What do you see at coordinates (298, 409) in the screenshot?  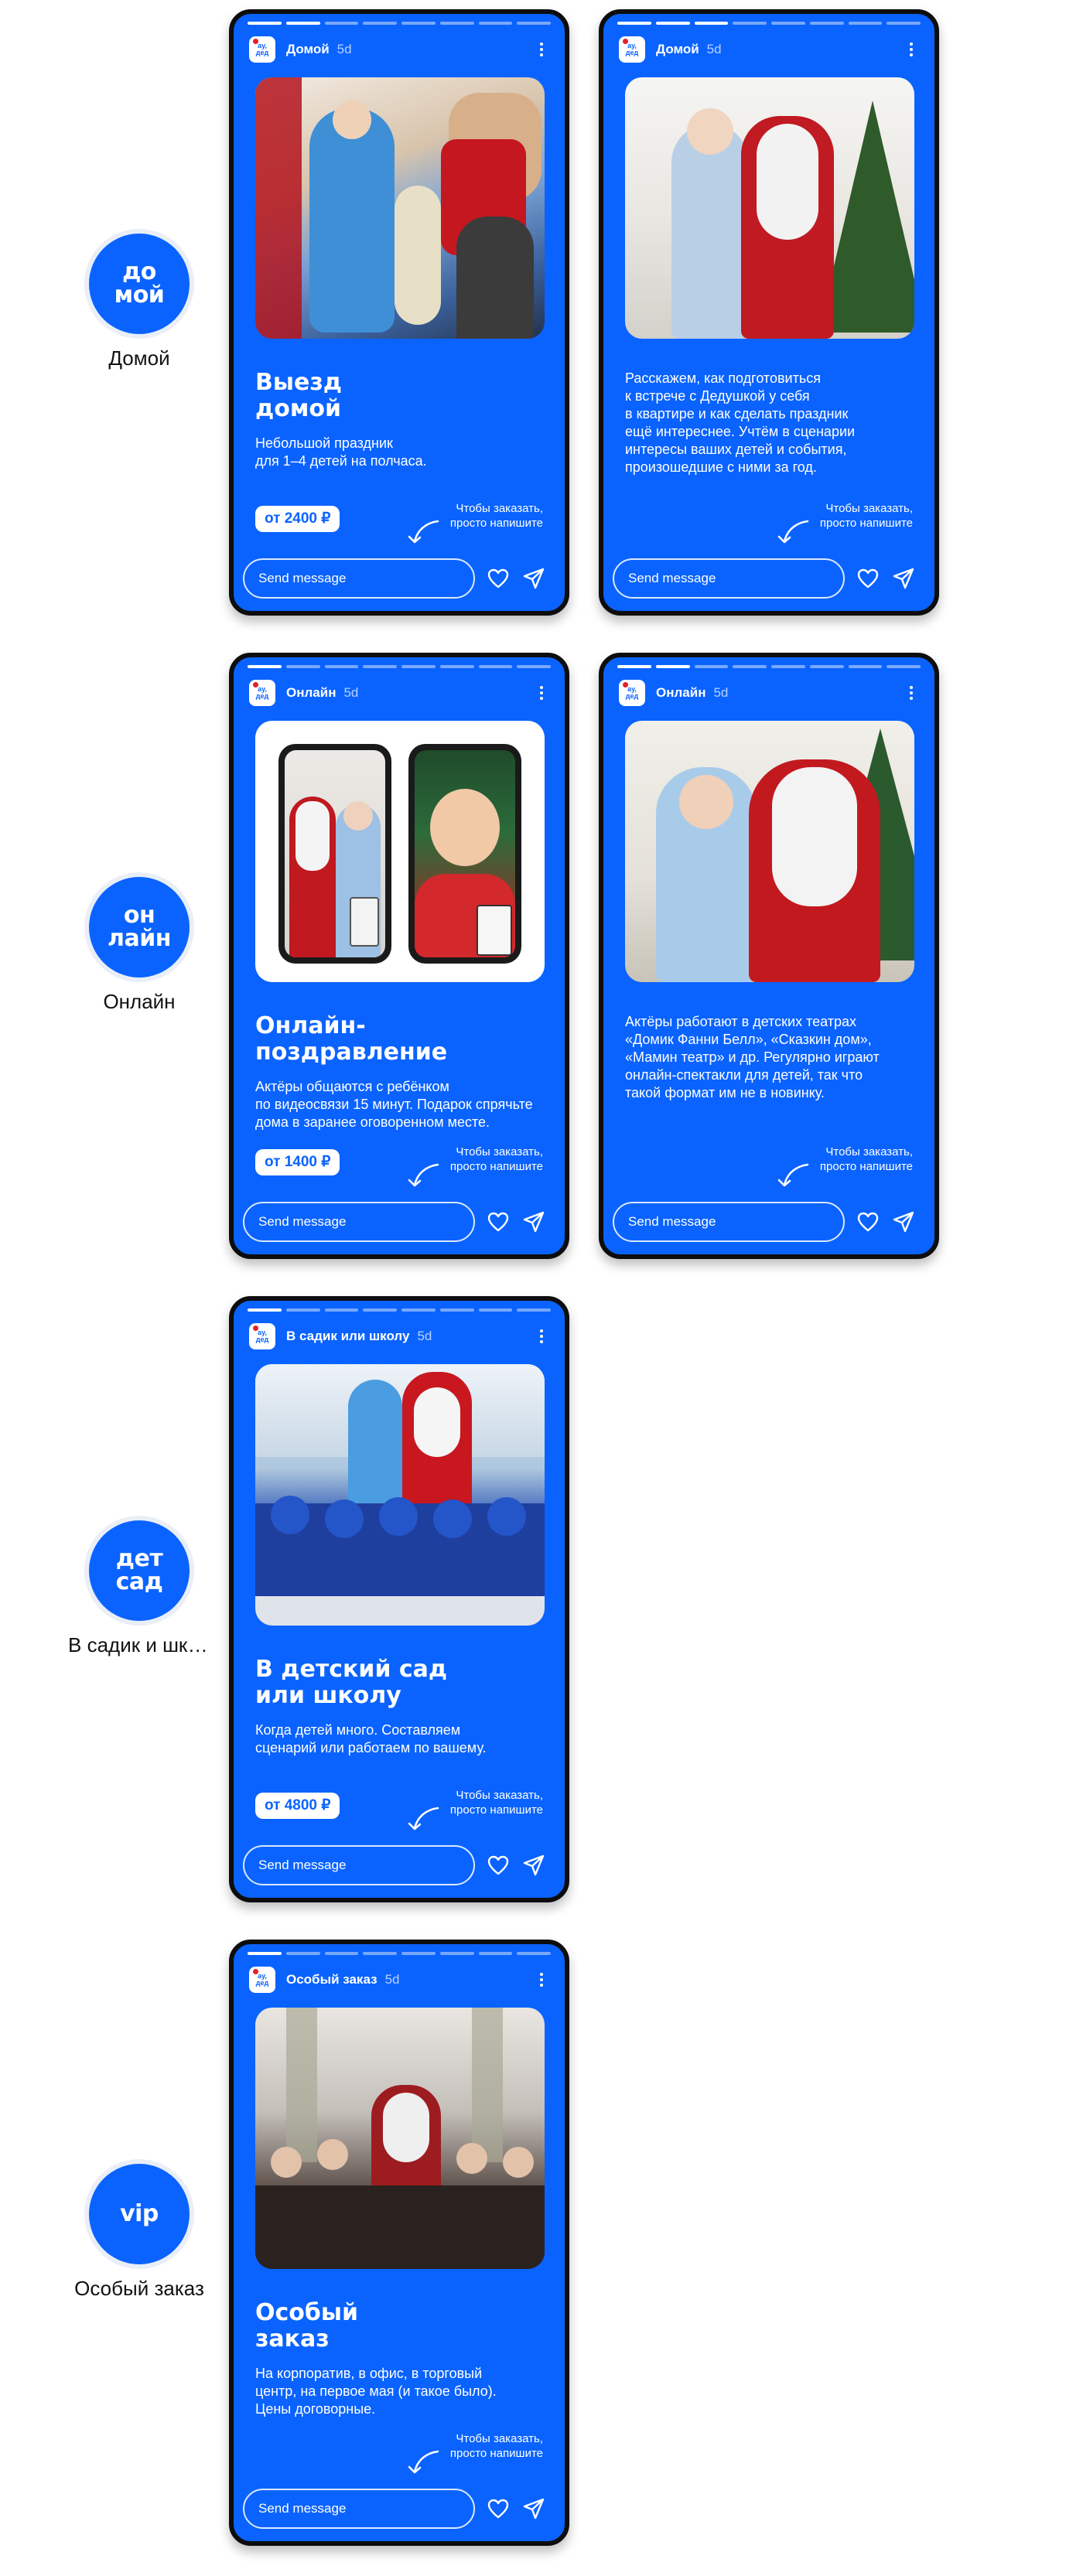 I see `story-title-line-2: домой` at bounding box center [298, 409].